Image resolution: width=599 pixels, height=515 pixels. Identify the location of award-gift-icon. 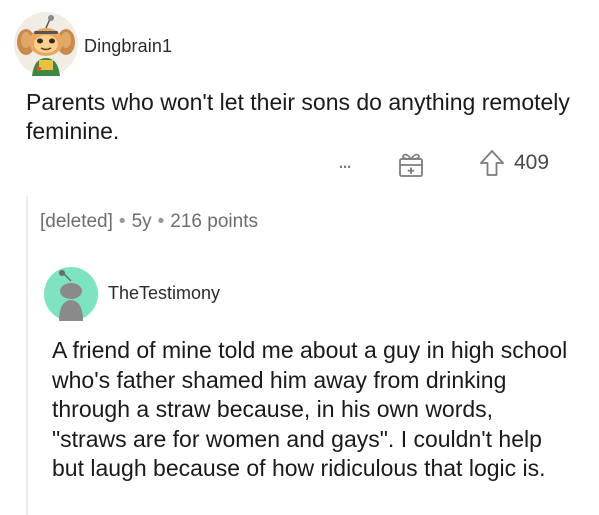
(411, 165).